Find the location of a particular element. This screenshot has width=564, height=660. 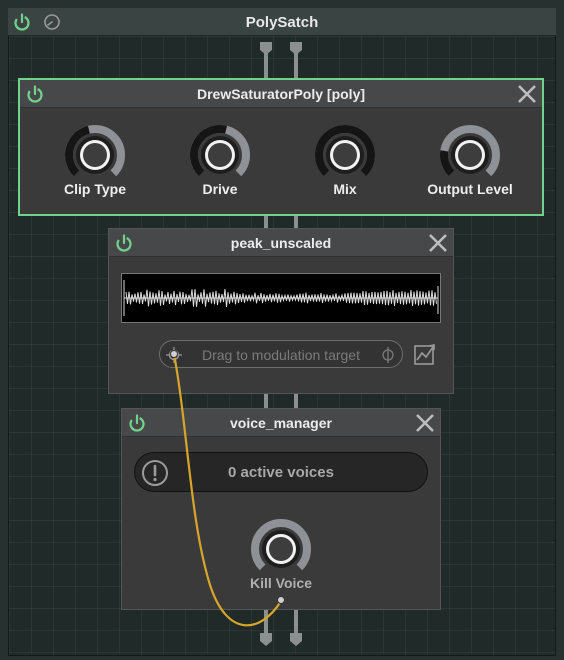

knob-output-level is located at coordinates (470, 155).